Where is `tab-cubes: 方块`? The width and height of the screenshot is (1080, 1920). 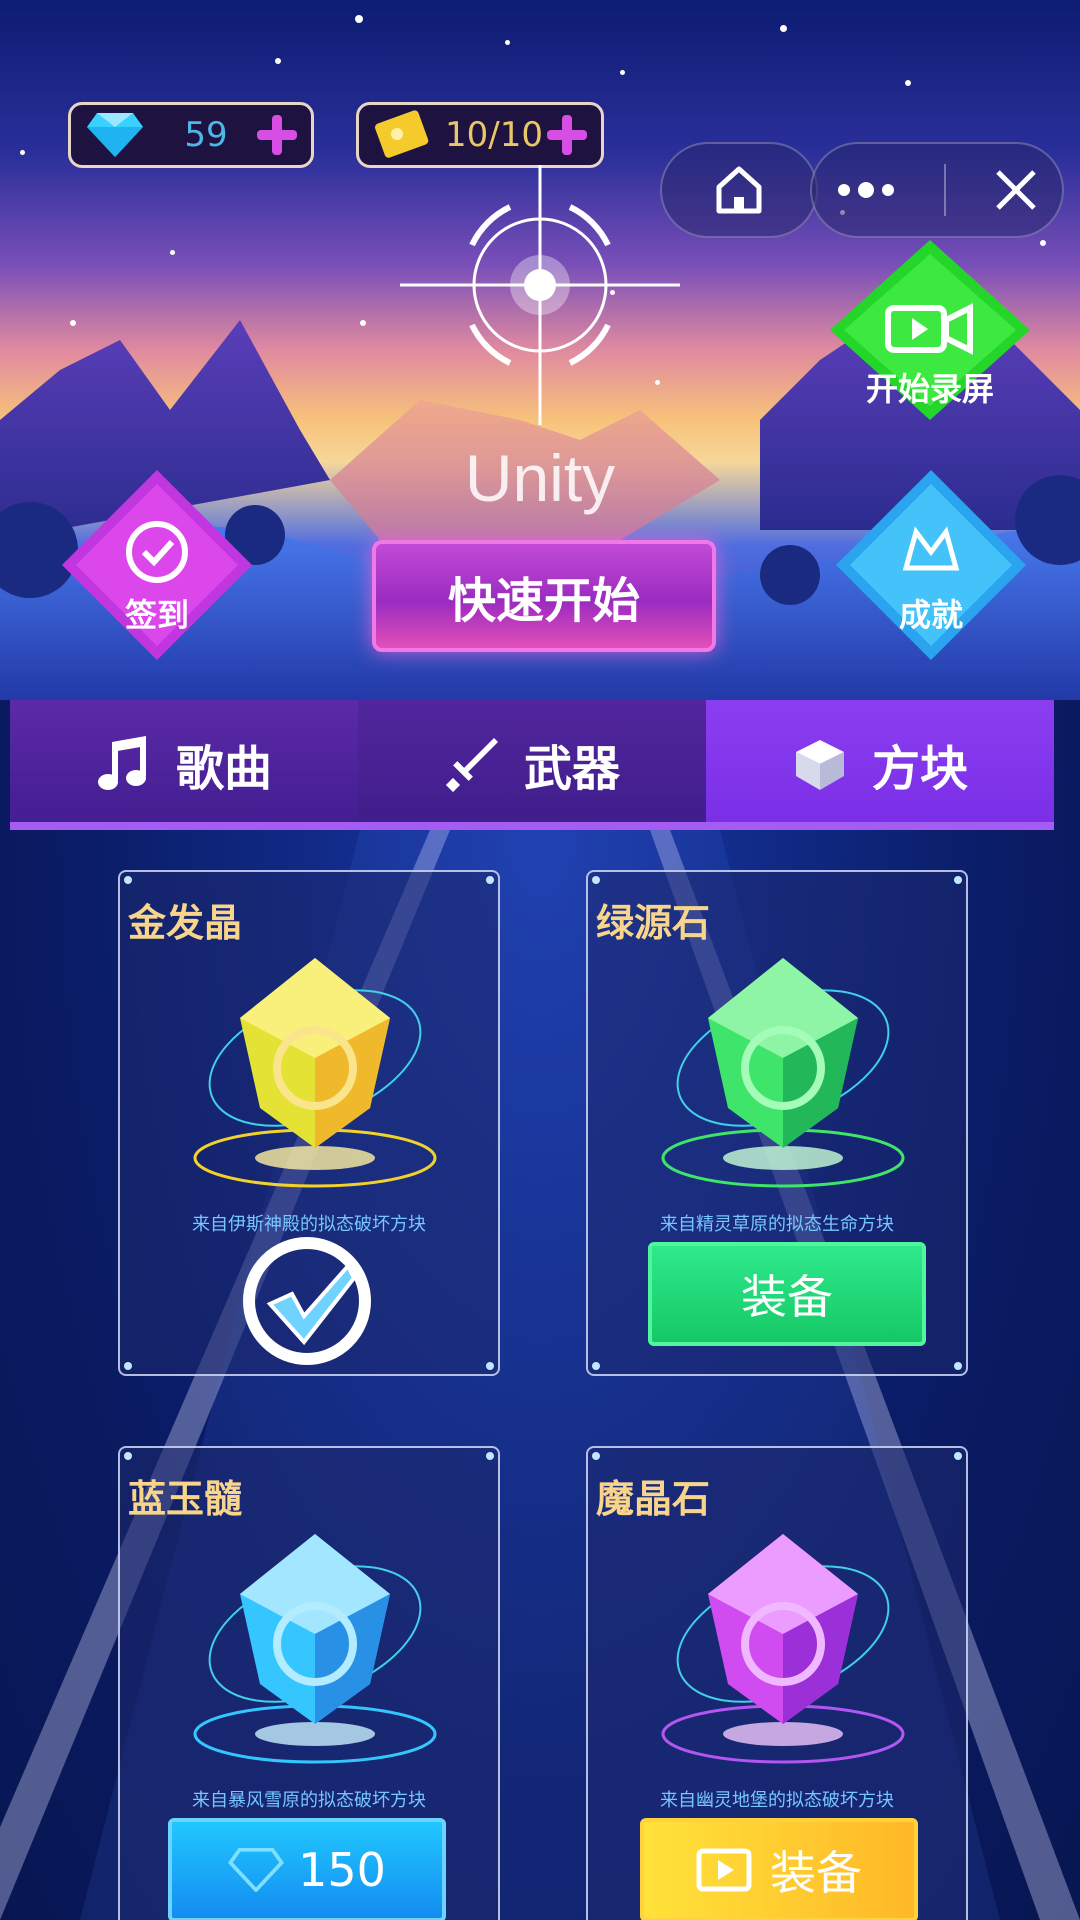 tab-cubes: 方块 is located at coordinates (880, 764).